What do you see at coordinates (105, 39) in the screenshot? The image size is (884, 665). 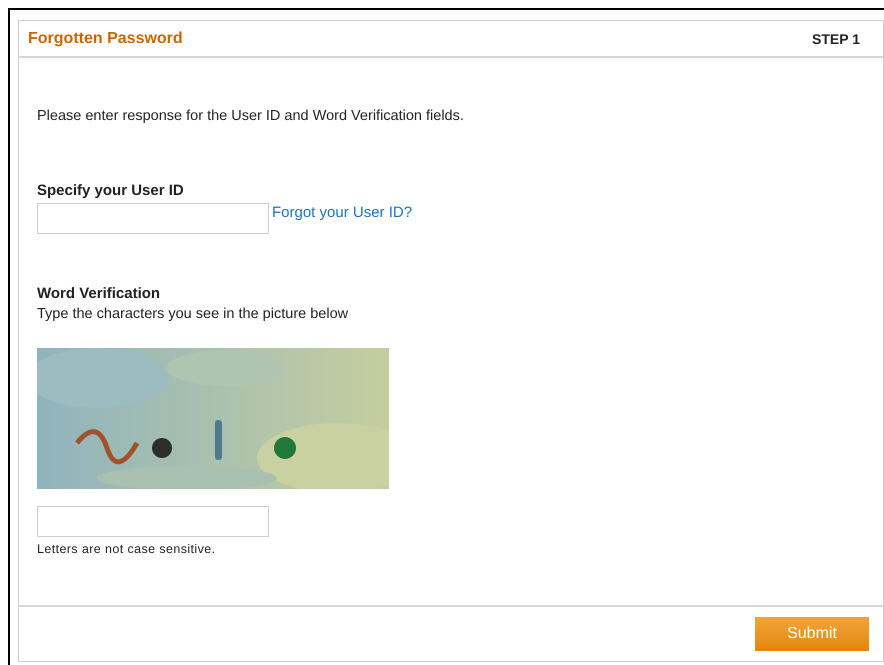 I see `panel-title: Forgotten Password` at bounding box center [105, 39].